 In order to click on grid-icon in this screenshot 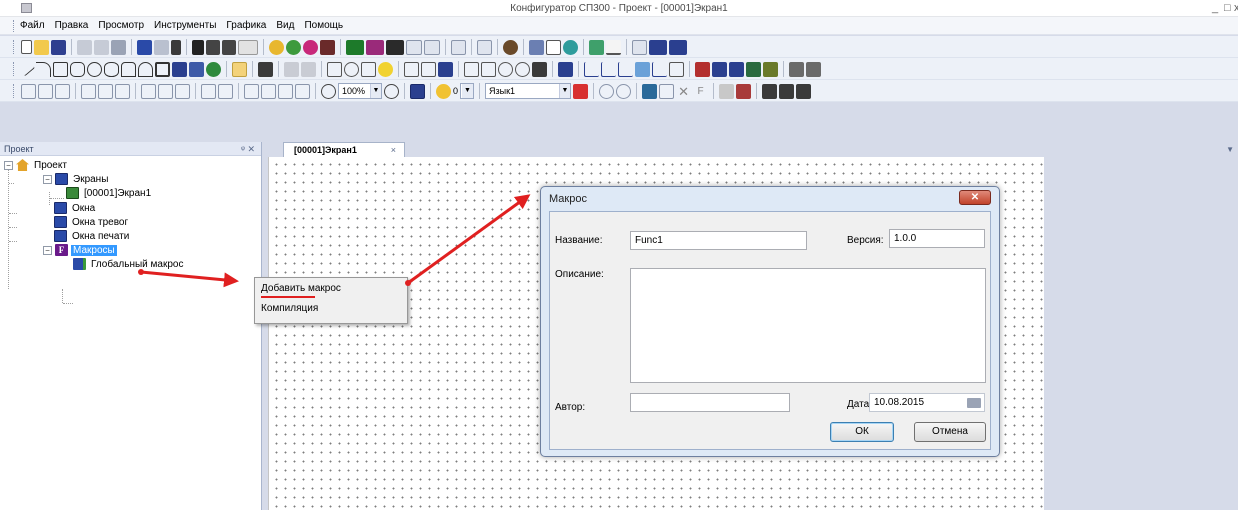, I will do `click(736, 69)`.